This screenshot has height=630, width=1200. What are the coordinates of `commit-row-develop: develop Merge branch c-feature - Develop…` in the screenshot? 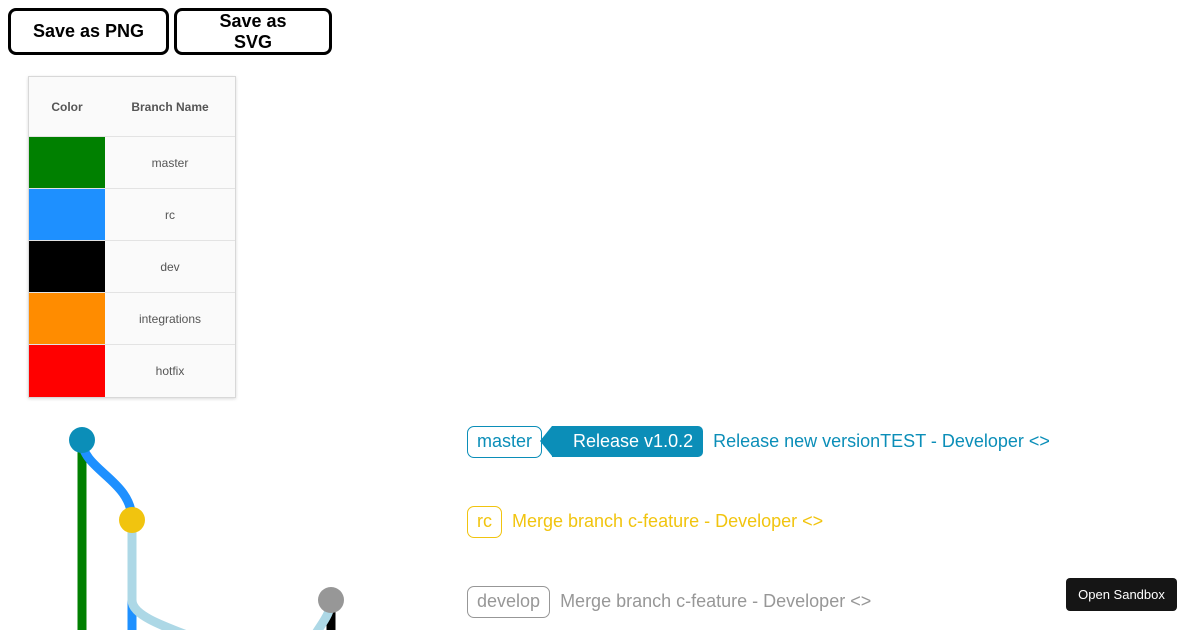 It's located at (669, 601).